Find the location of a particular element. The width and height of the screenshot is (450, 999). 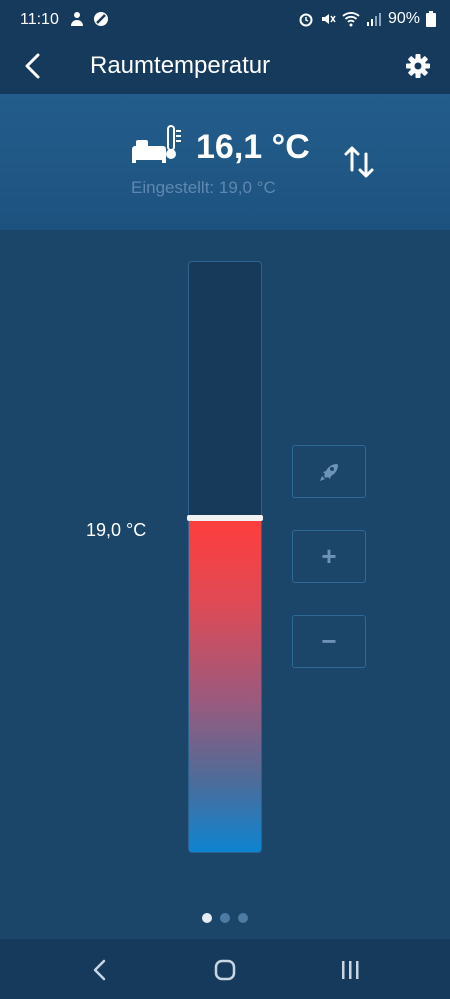

battery-icon is located at coordinates (431, 19).